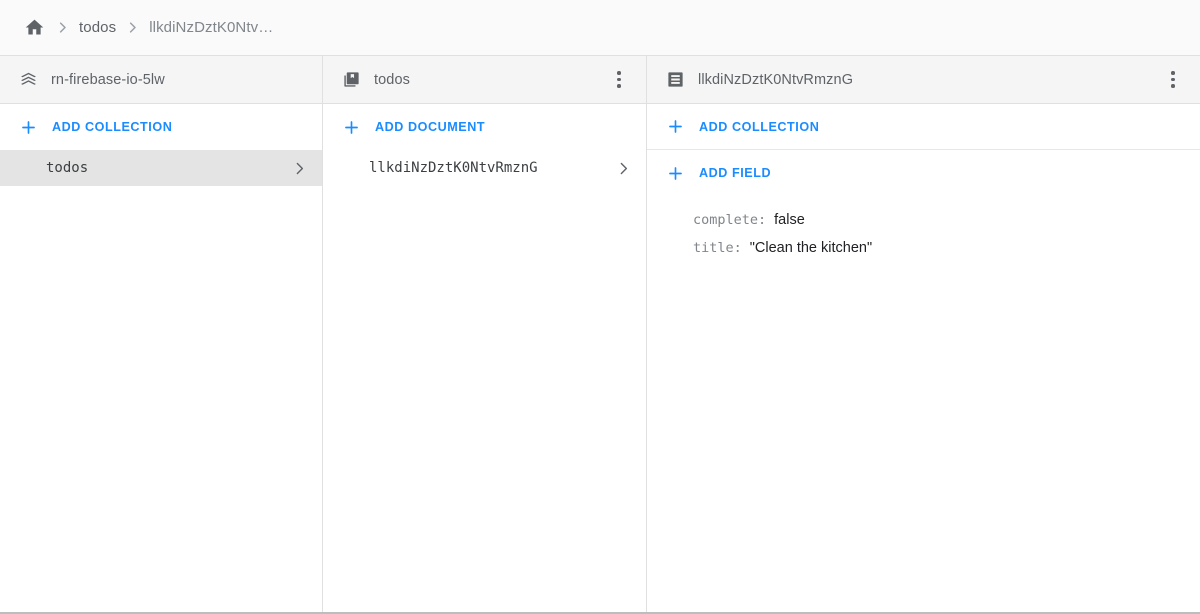  What do you see at coordinates (776, 79) in the screenshot?
I see `document-title: llkdiNzDztK0NtvRmznG` at bounding box center [776, 79].